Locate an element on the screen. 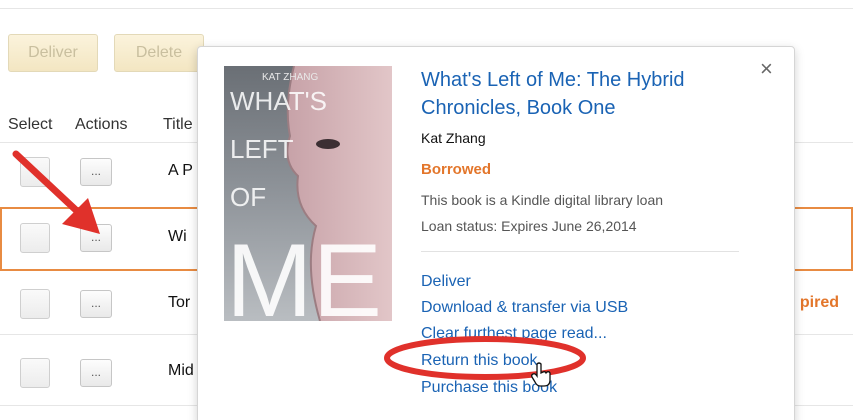 This screenshot has height=420, width=853. loan-status: Loan status: Expires June 26,2014 is located at coordinates (529, 226).